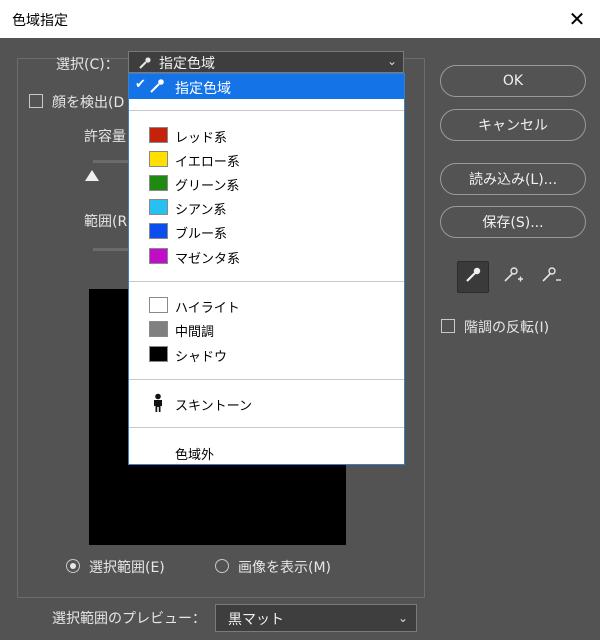 The height and width of the screenshot is (640, 600). Describe the element at coordinates (266, 231) in the screenshot. I see `menu-item-blues: ブルー系` at that location.